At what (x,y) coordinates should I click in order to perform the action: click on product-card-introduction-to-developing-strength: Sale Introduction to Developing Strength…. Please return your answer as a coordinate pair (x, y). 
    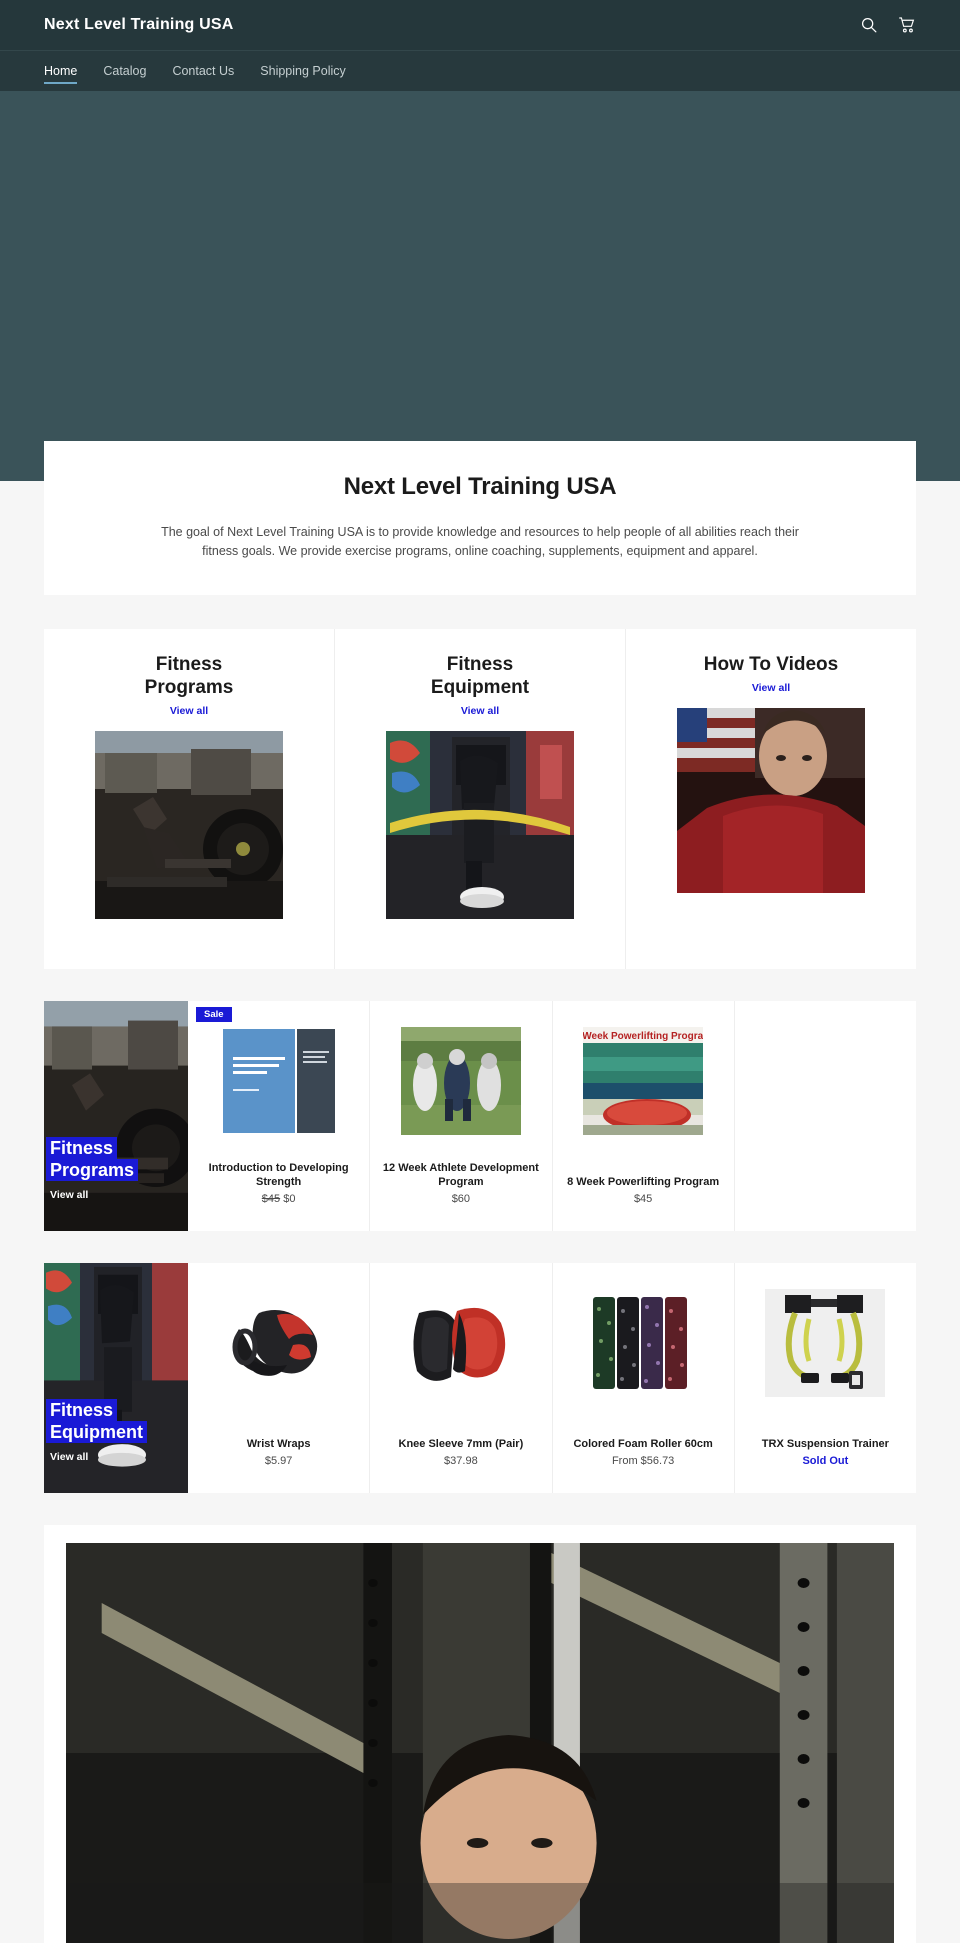
    Looking at the image, I should click on (279, 1116).